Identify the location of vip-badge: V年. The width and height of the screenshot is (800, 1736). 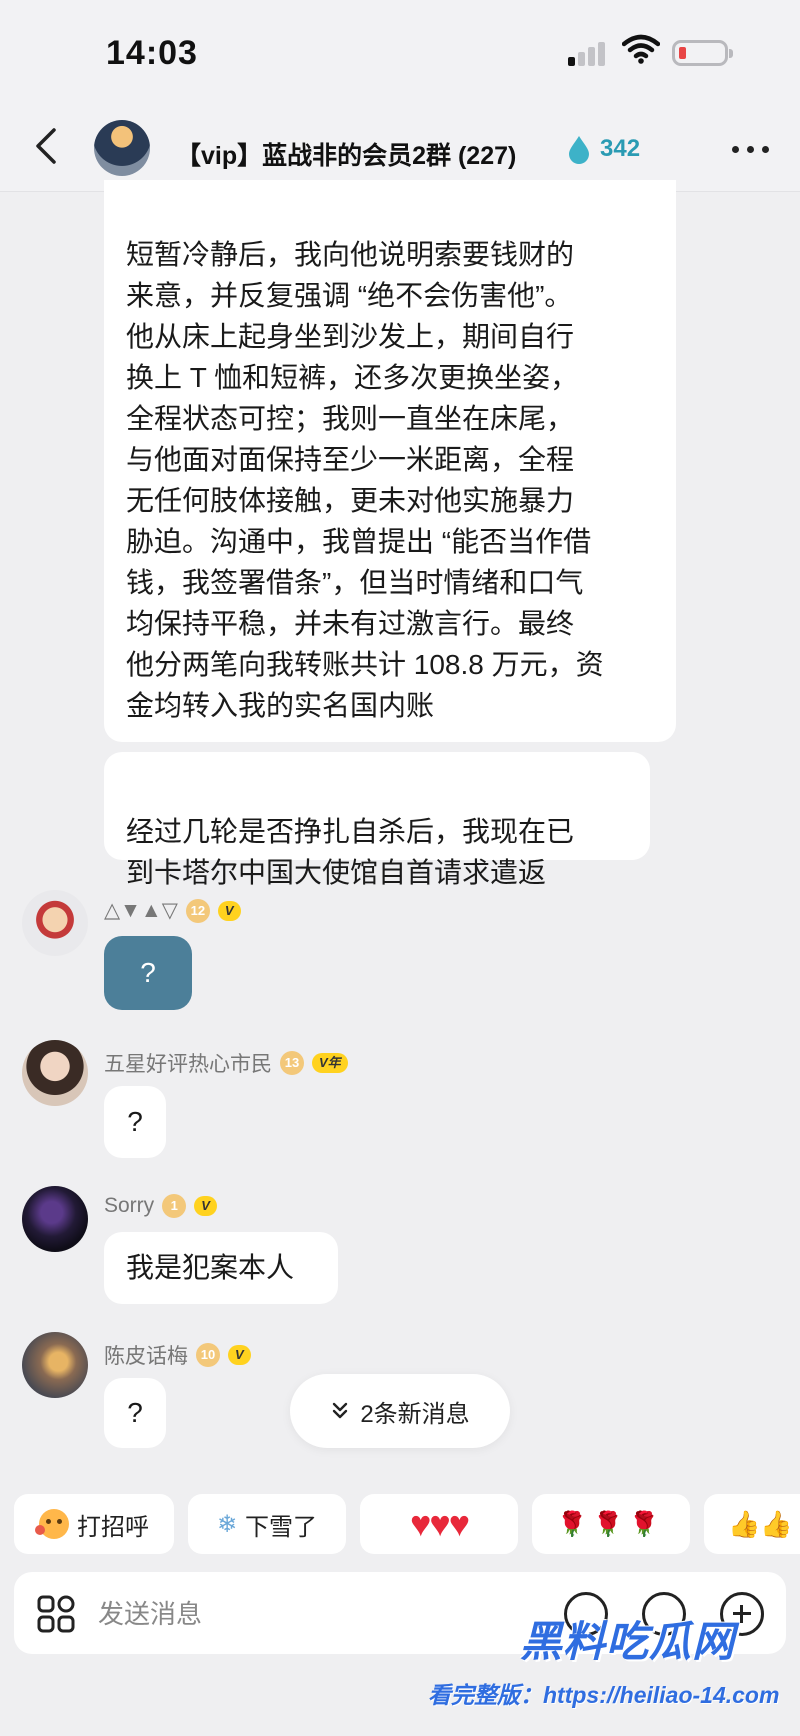
(330, 1063).